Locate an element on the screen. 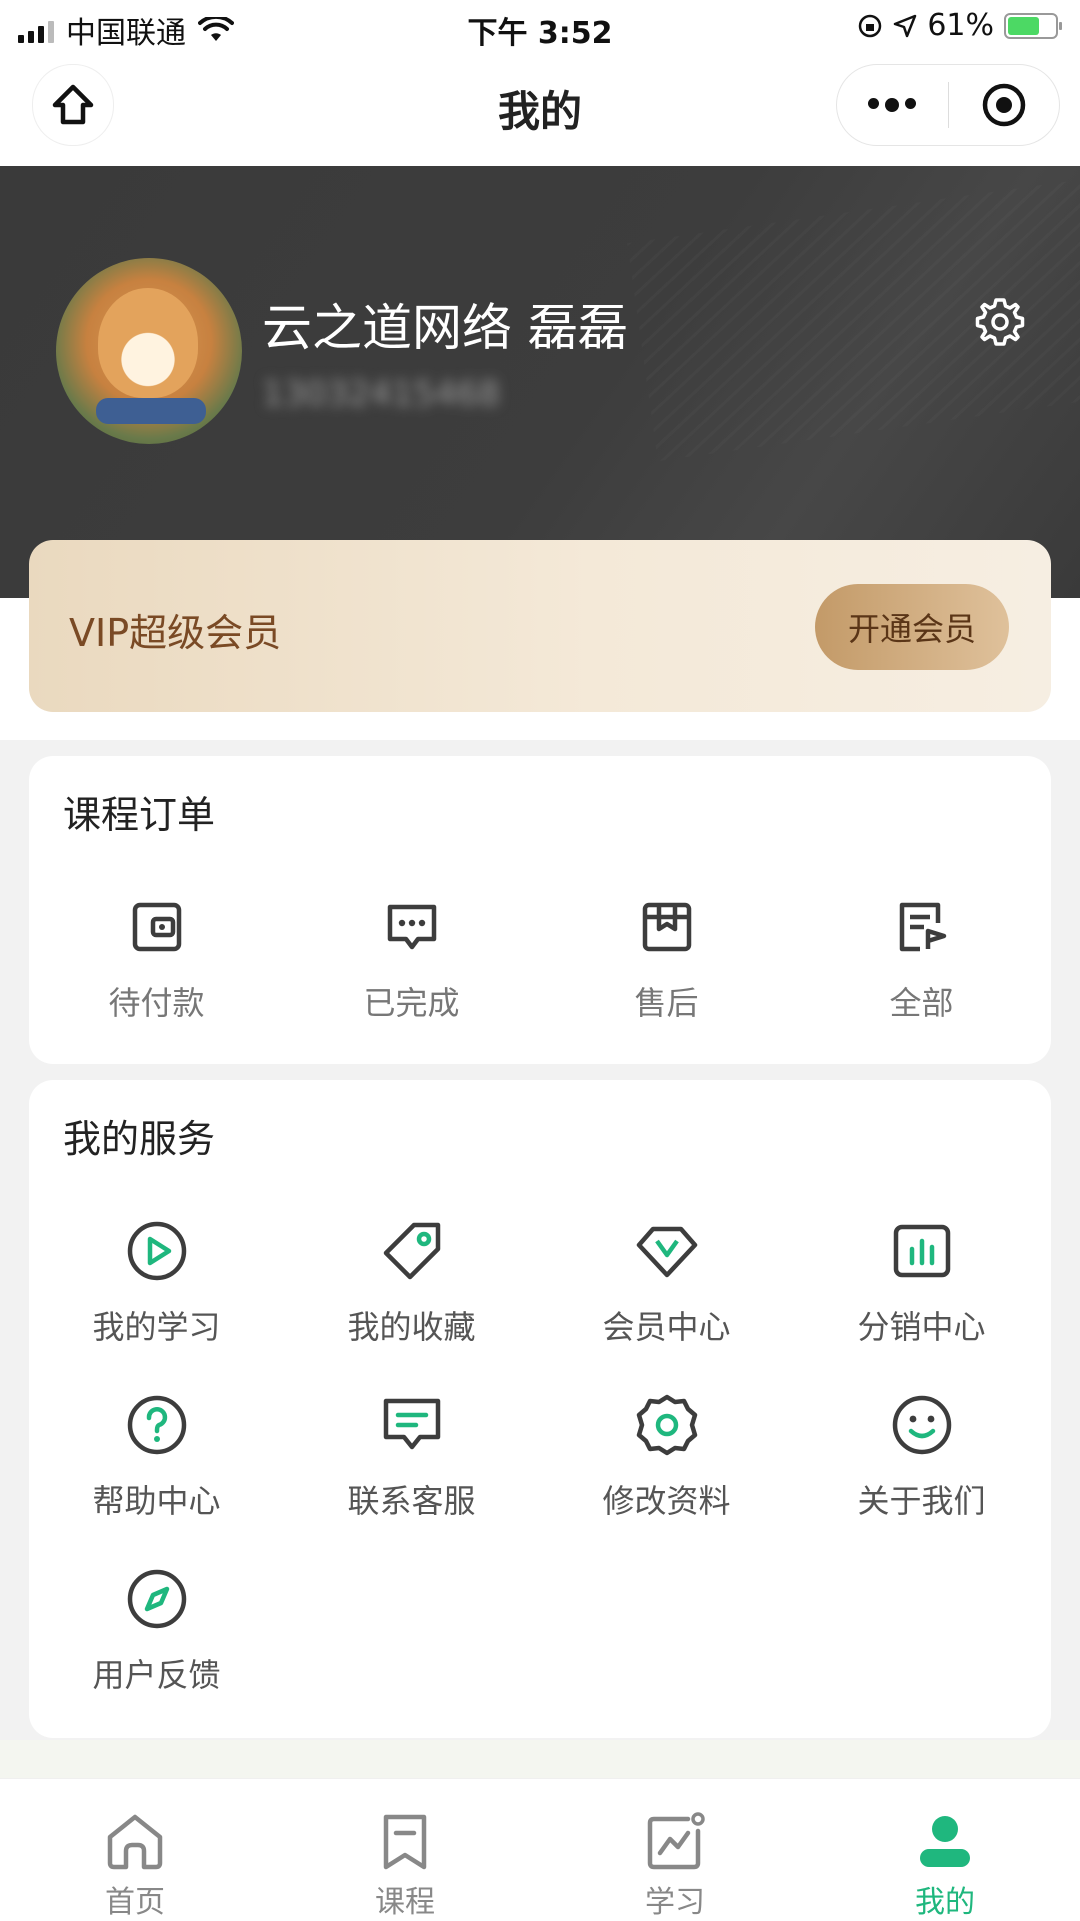 The image size is (1080, 1921). tab-home-label: 首页 is located at coordinates (135, 1902).